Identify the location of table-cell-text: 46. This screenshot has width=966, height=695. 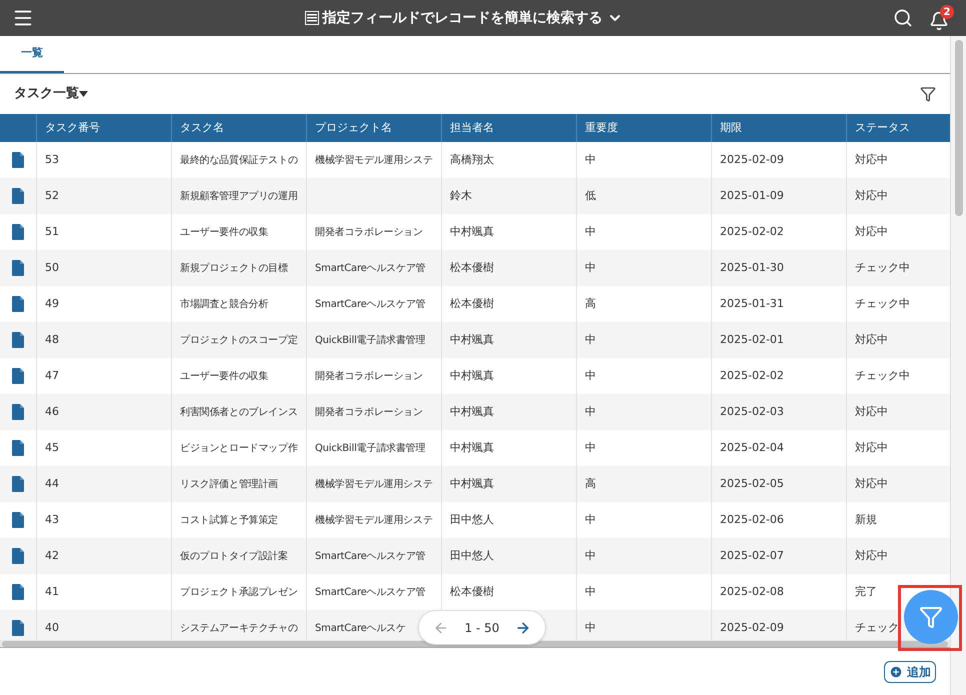
(52, 412).